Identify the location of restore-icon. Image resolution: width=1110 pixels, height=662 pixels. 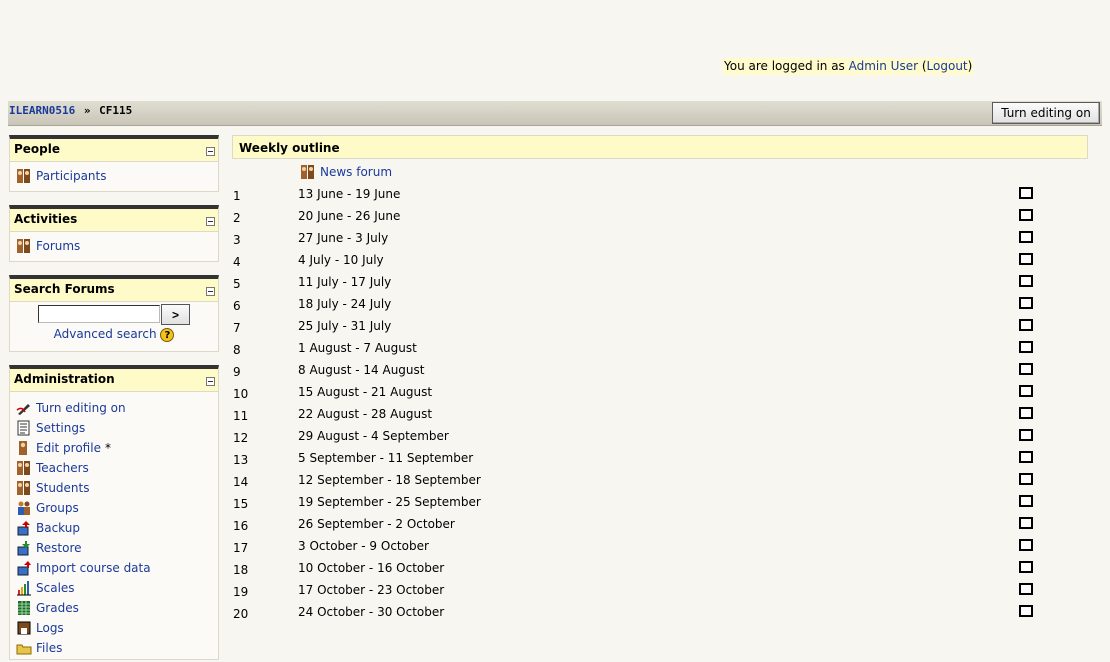
(24, 548).